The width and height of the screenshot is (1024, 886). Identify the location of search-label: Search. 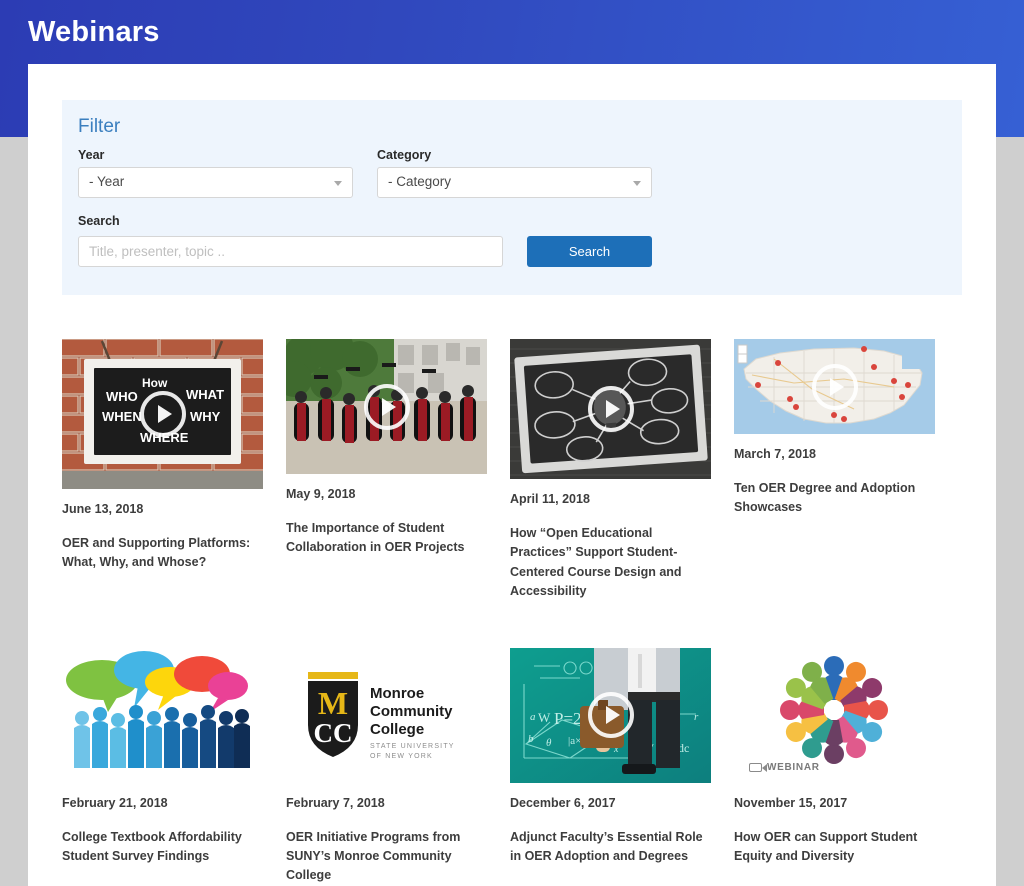
(99, 221).